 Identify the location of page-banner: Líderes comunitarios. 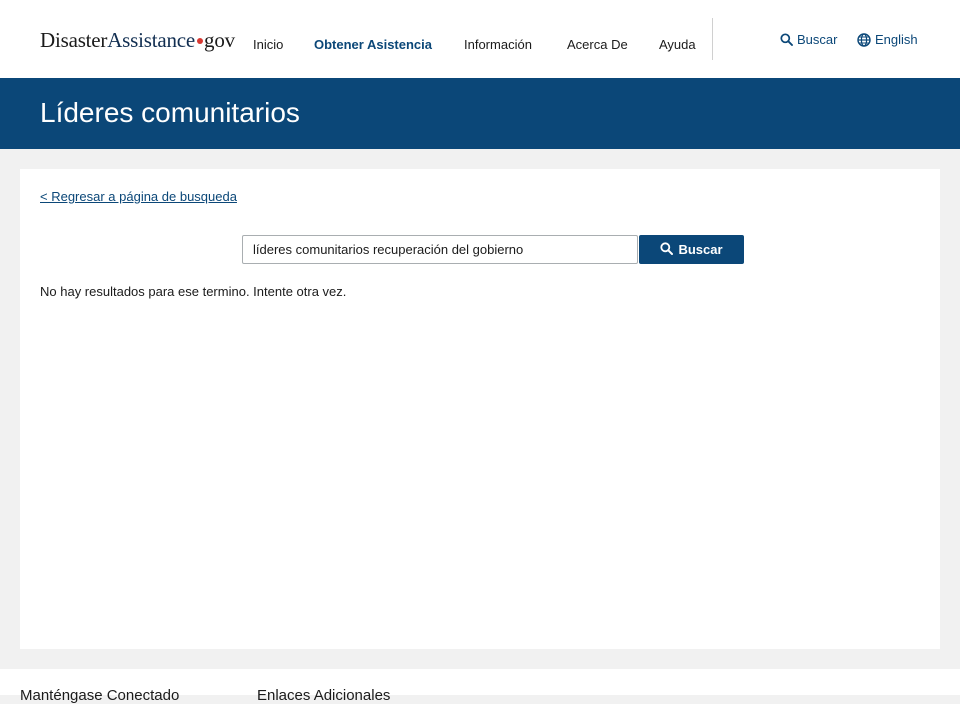
(480, 113).